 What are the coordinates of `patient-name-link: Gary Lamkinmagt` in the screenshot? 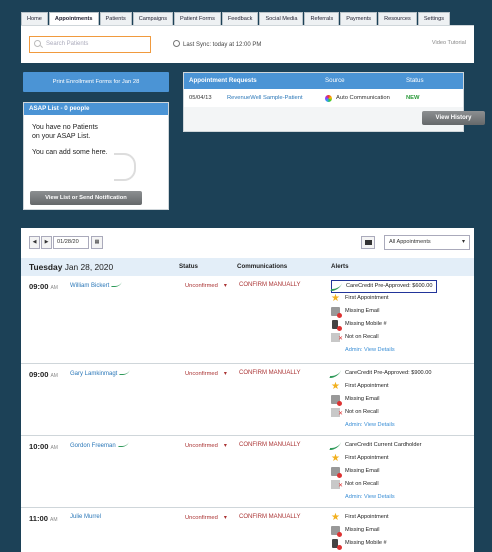 It's located at (100, 373).